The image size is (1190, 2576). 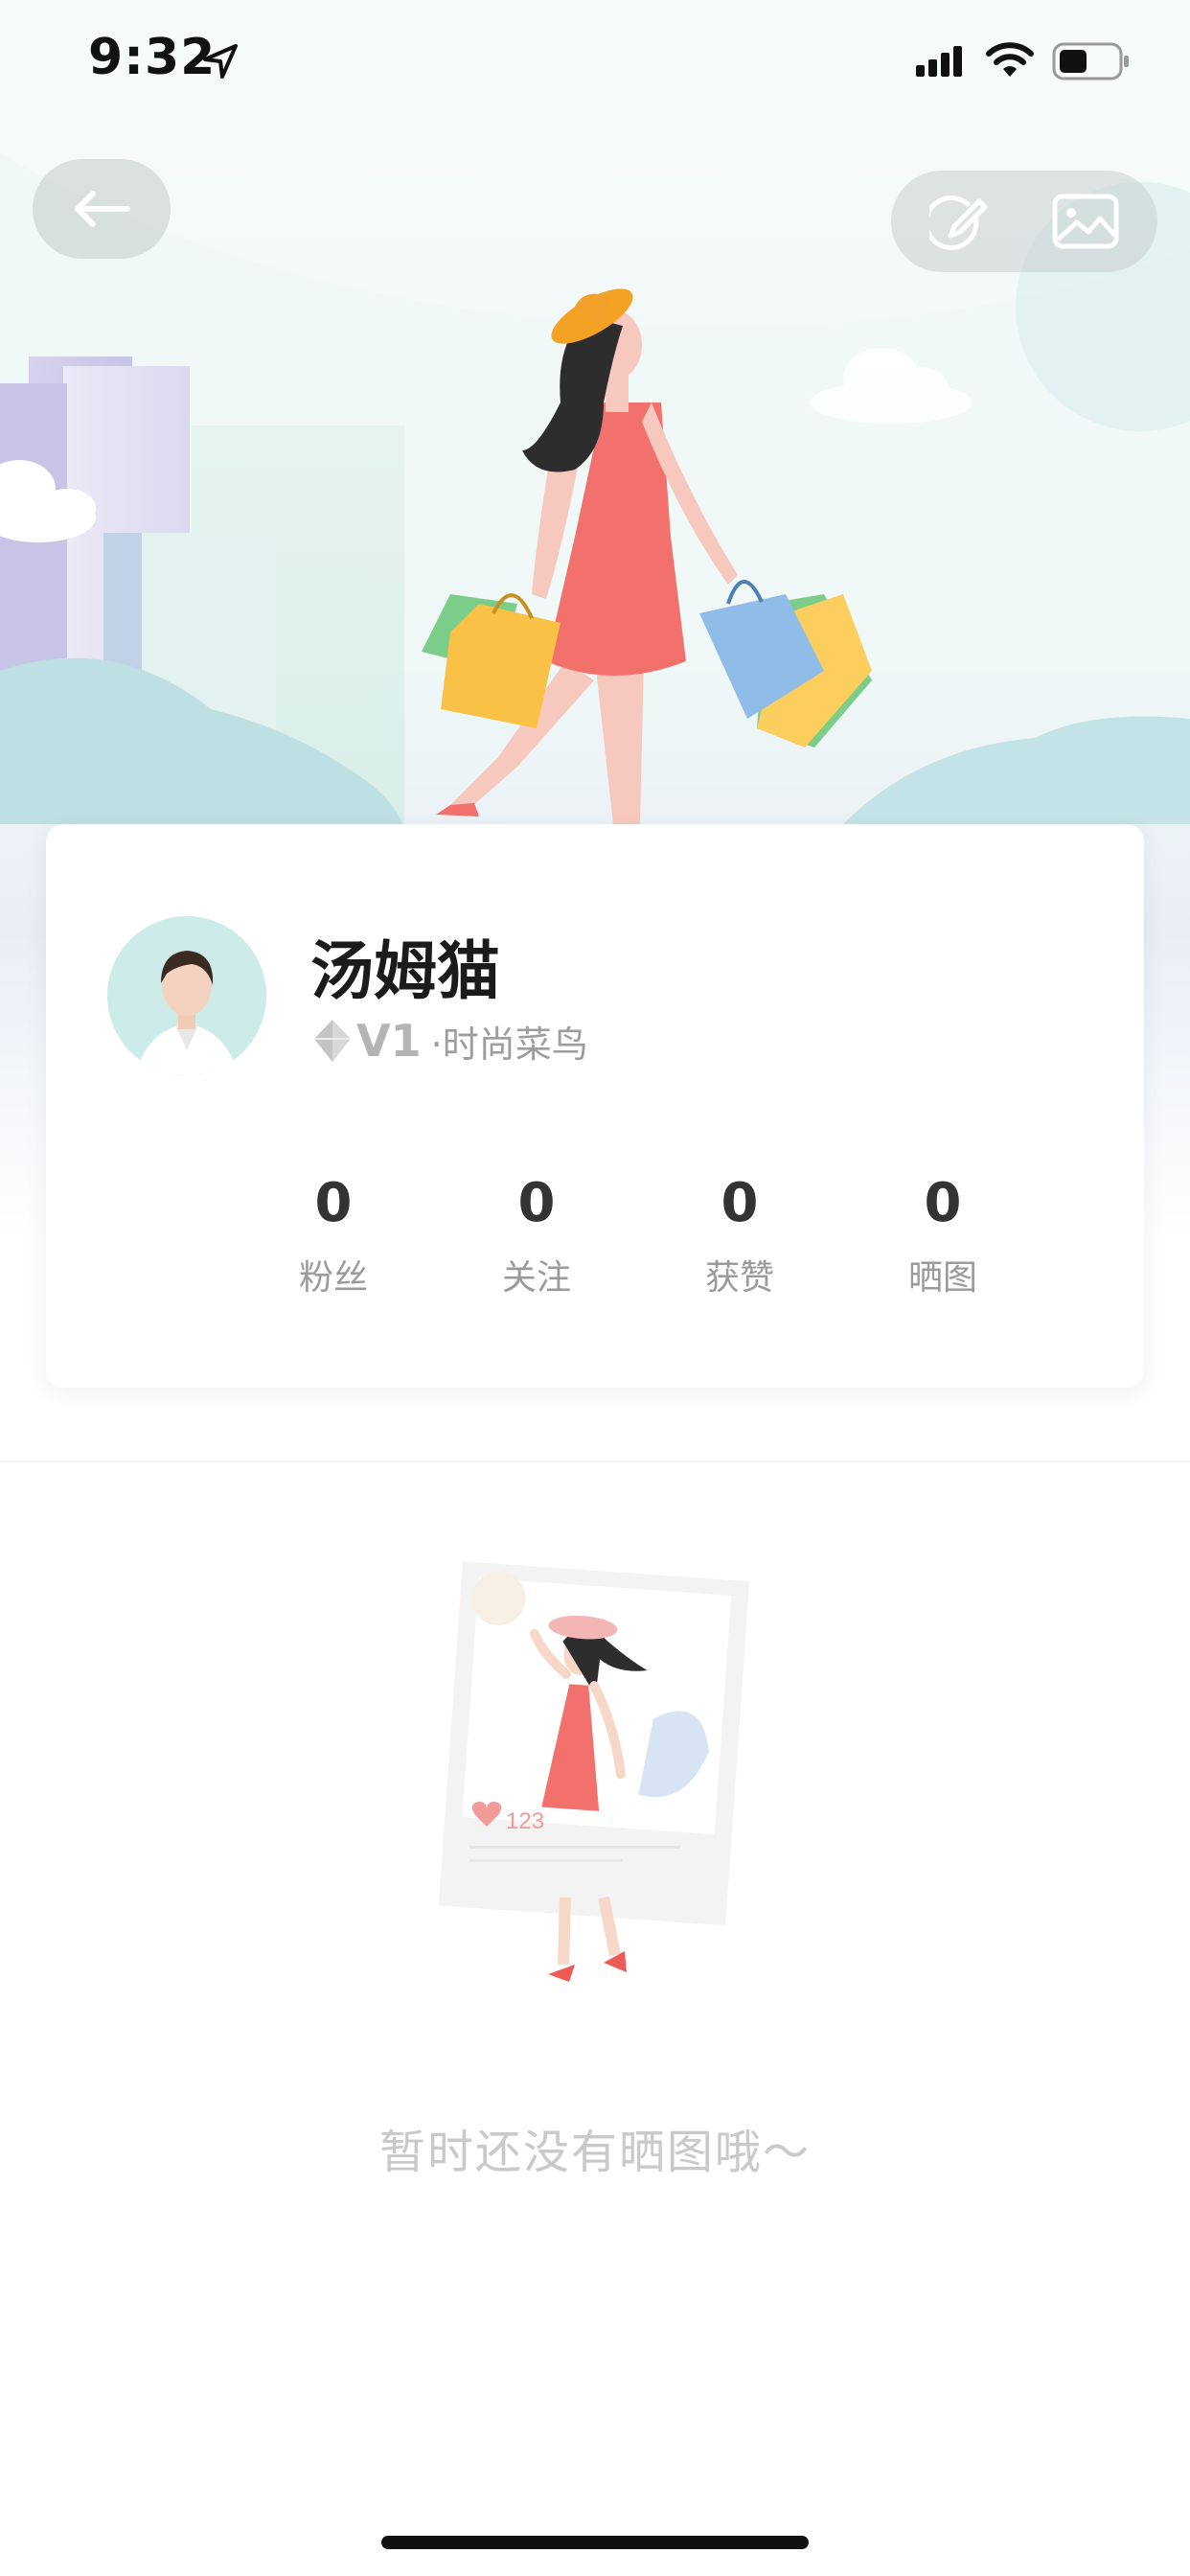 I want to click on stat-label: 获赞, so click(x=739, y=1278).